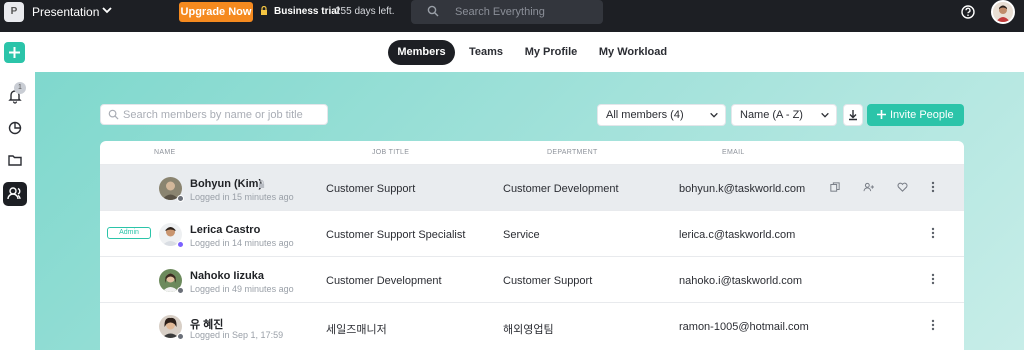 This screenshot has height=350, width=1024. What do you see at coordinates (421, 52) in the screenshot?
I see `tab-members: Members` at bounding box center [421, 52].